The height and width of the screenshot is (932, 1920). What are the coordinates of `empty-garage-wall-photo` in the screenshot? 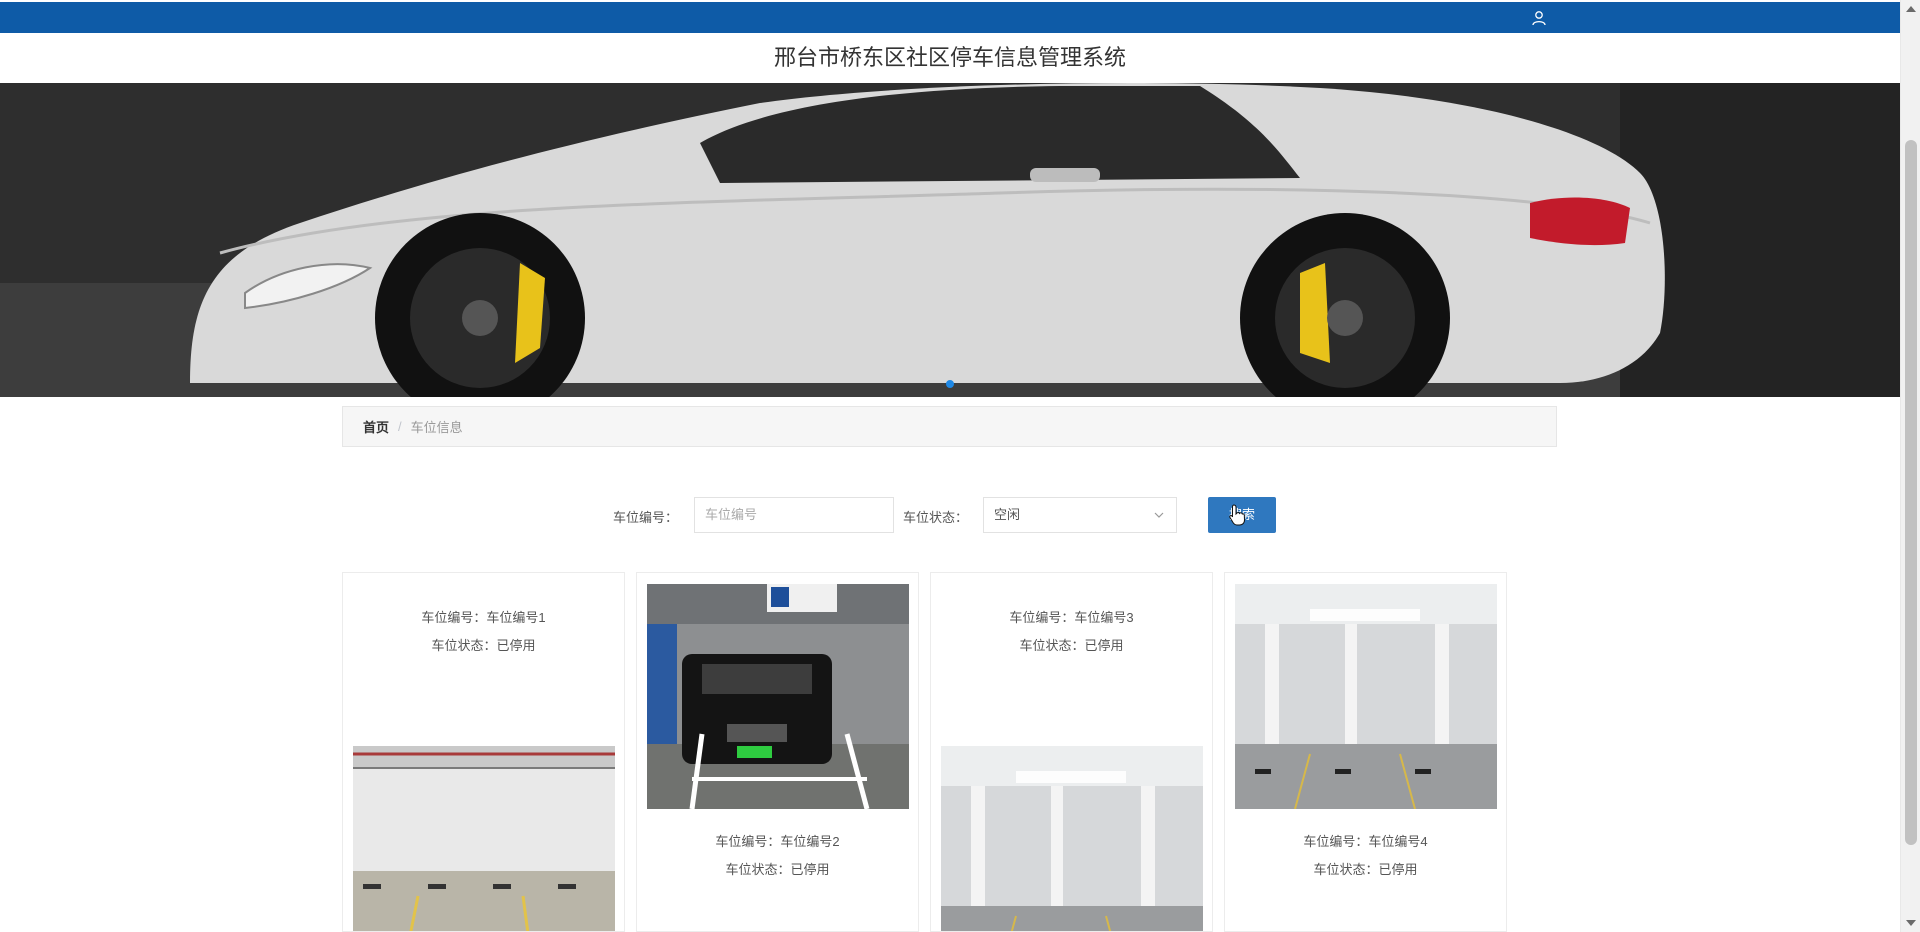 It's located at (484, 838).